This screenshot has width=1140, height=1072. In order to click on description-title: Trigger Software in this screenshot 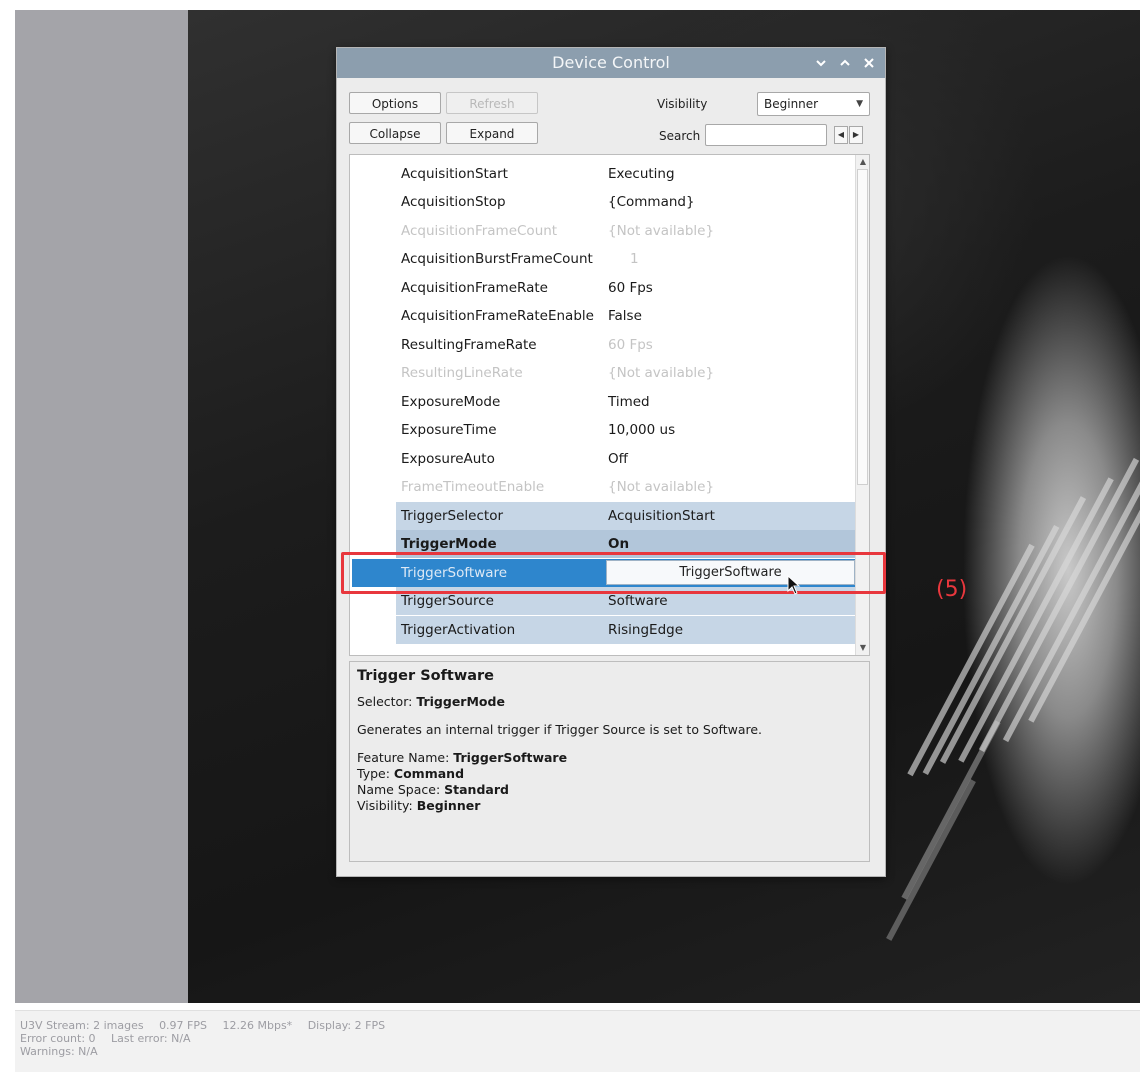, I will do `click(426, 676)`.